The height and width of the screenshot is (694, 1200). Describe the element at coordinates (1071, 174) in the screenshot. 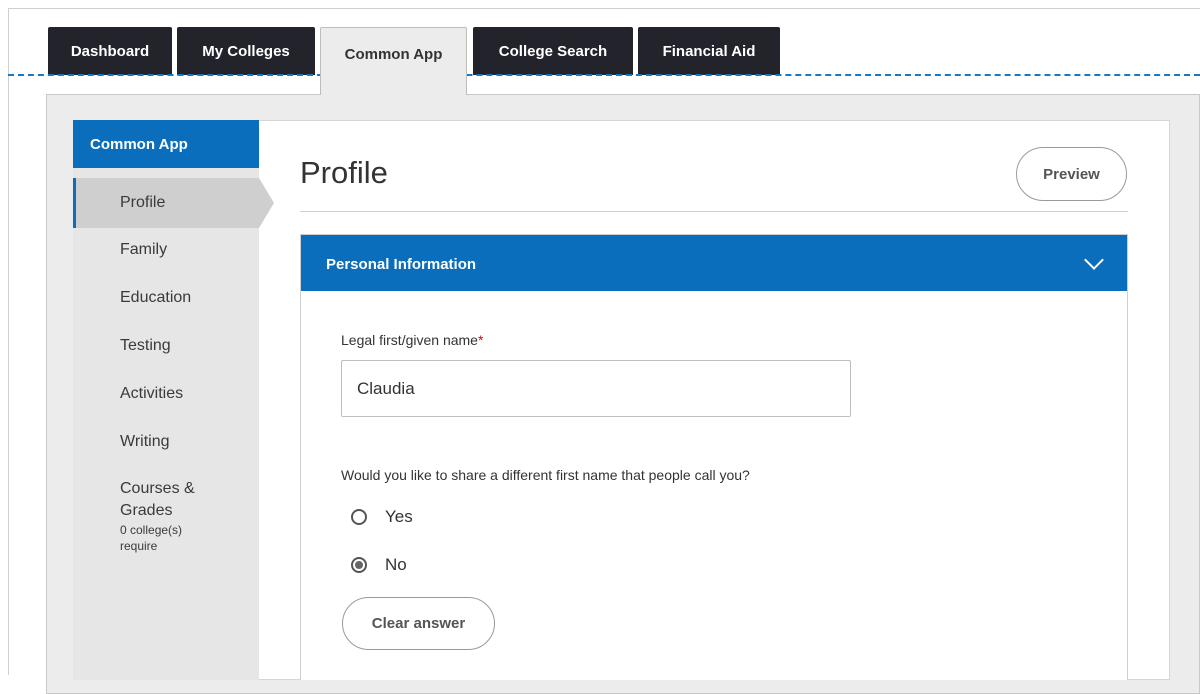

I see `preview-button: Preview` at that location.